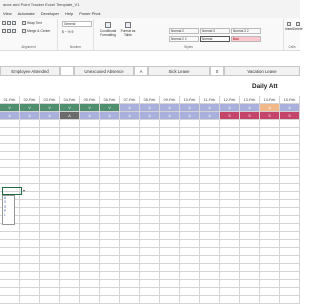  Describe the element at coordinates (24, 190) in the screenshot. I see `dropdown-arrow-icon: ▾` at that location.